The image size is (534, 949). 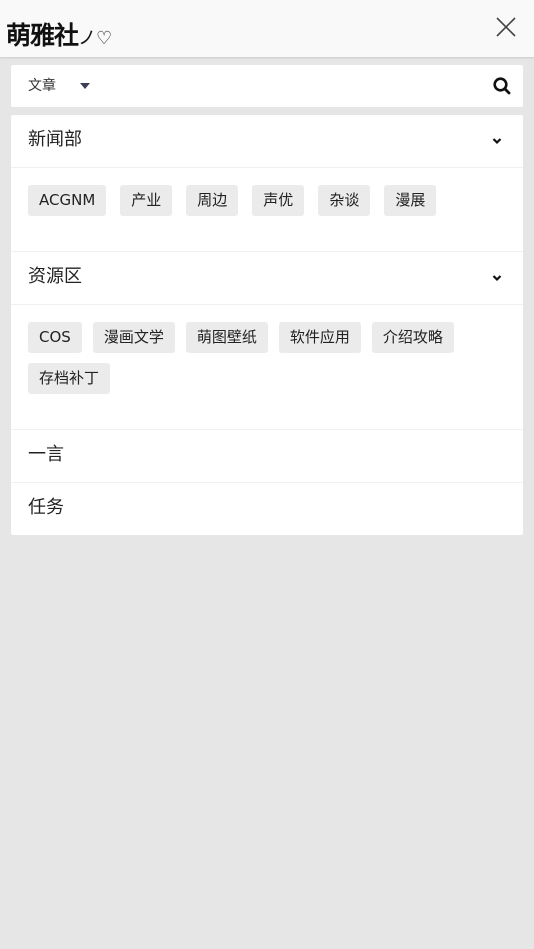 I want to click on tag-chat: 杂谈, so click(x=344, y=200).